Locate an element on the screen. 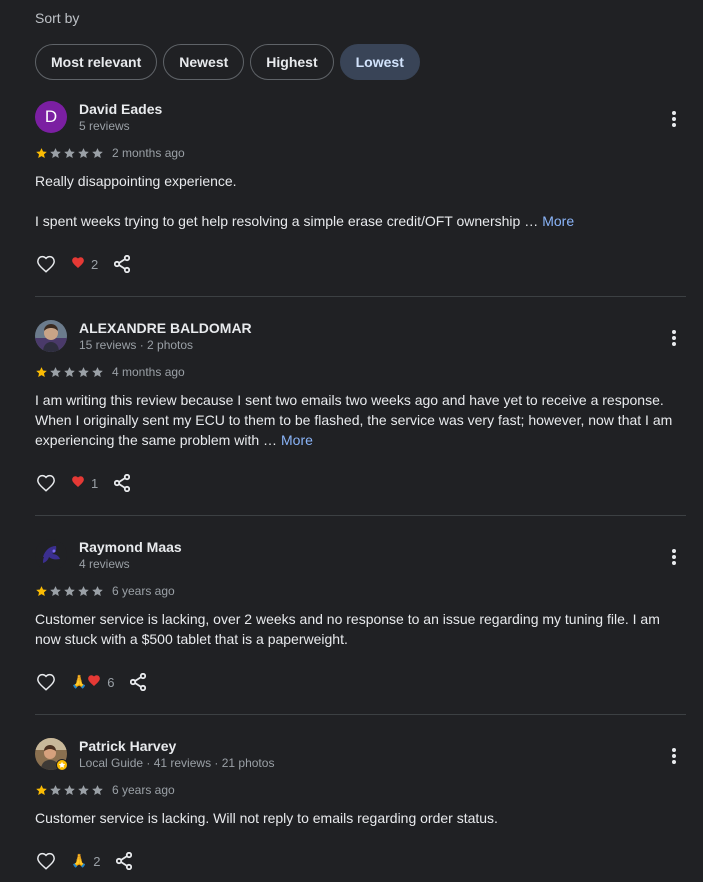  review-date: 2 months ago is located at coordinates (148, 153).